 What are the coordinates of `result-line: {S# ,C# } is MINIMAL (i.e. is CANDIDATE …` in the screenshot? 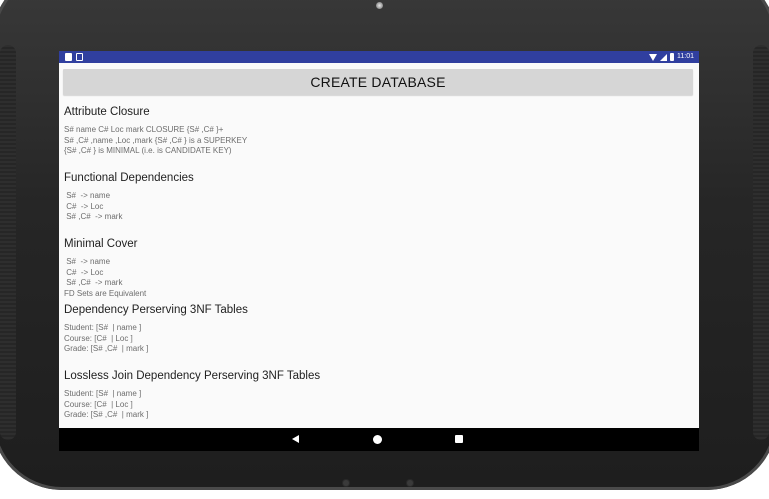 It's located at (148, 150).